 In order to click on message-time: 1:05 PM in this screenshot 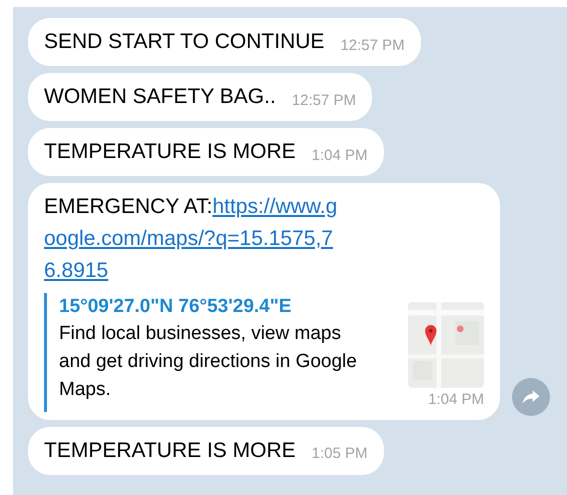, I will do `click(340, 454)`.